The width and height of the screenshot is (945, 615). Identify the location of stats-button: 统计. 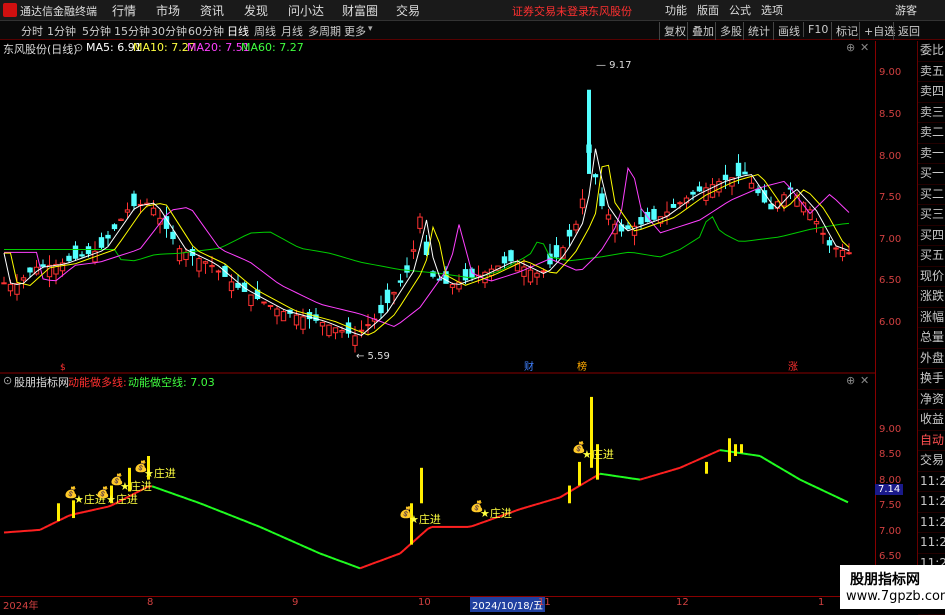
(758, 31).